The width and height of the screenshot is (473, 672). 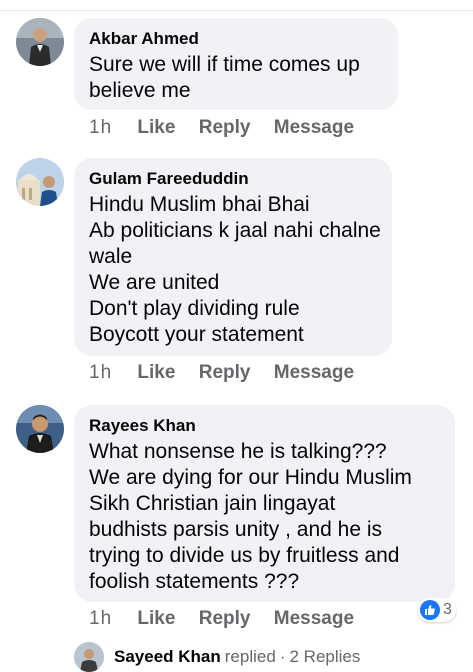 I want to click on comment-line: What nonsense he is talking???, so click(x=238, y=451).